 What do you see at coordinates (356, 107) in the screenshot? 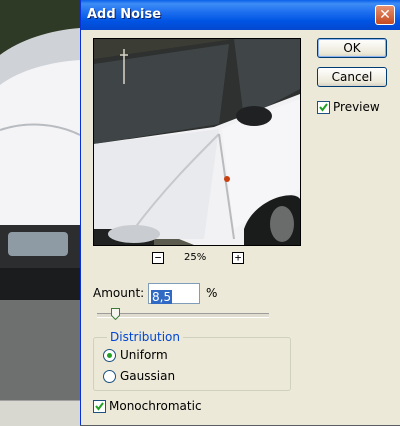
I see `preview-label: Preview` at bounding box center [356, 107].